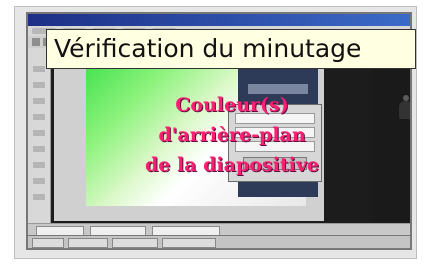 This screenshot has width=429, height=267. I want to click on right-panel, so click(391, 135).